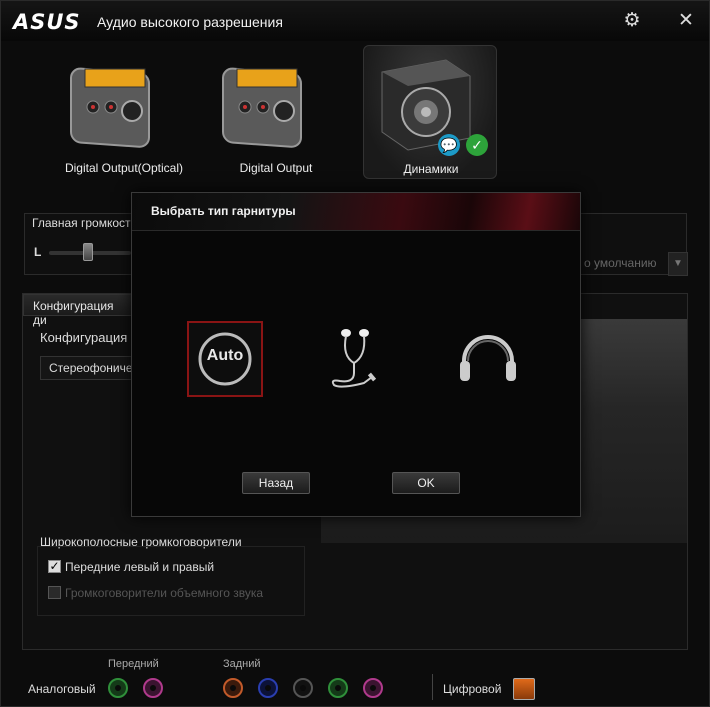  I want to click on headphones-icon, so click(488, 358).